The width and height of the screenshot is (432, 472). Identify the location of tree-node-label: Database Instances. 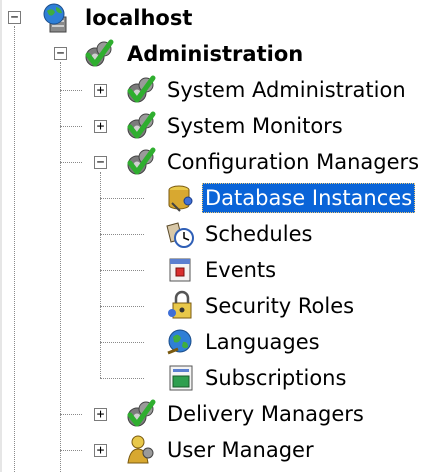
(309, 198).